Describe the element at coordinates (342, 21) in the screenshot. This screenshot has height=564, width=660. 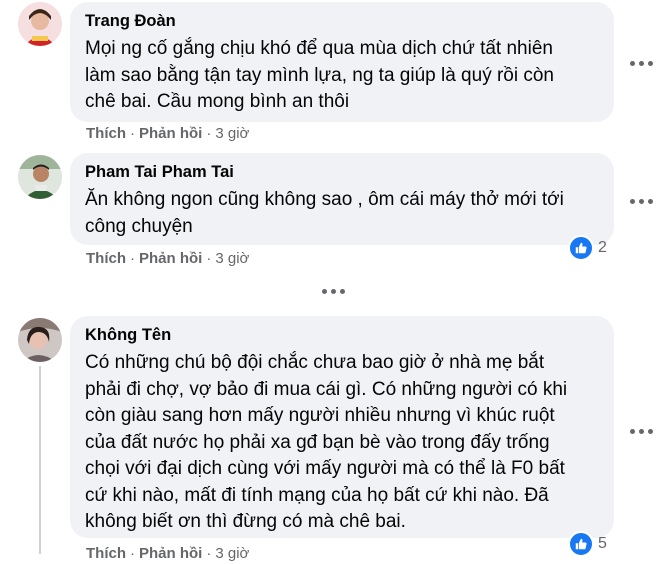
I see `comment-author: Trang Đoàn` at that location.